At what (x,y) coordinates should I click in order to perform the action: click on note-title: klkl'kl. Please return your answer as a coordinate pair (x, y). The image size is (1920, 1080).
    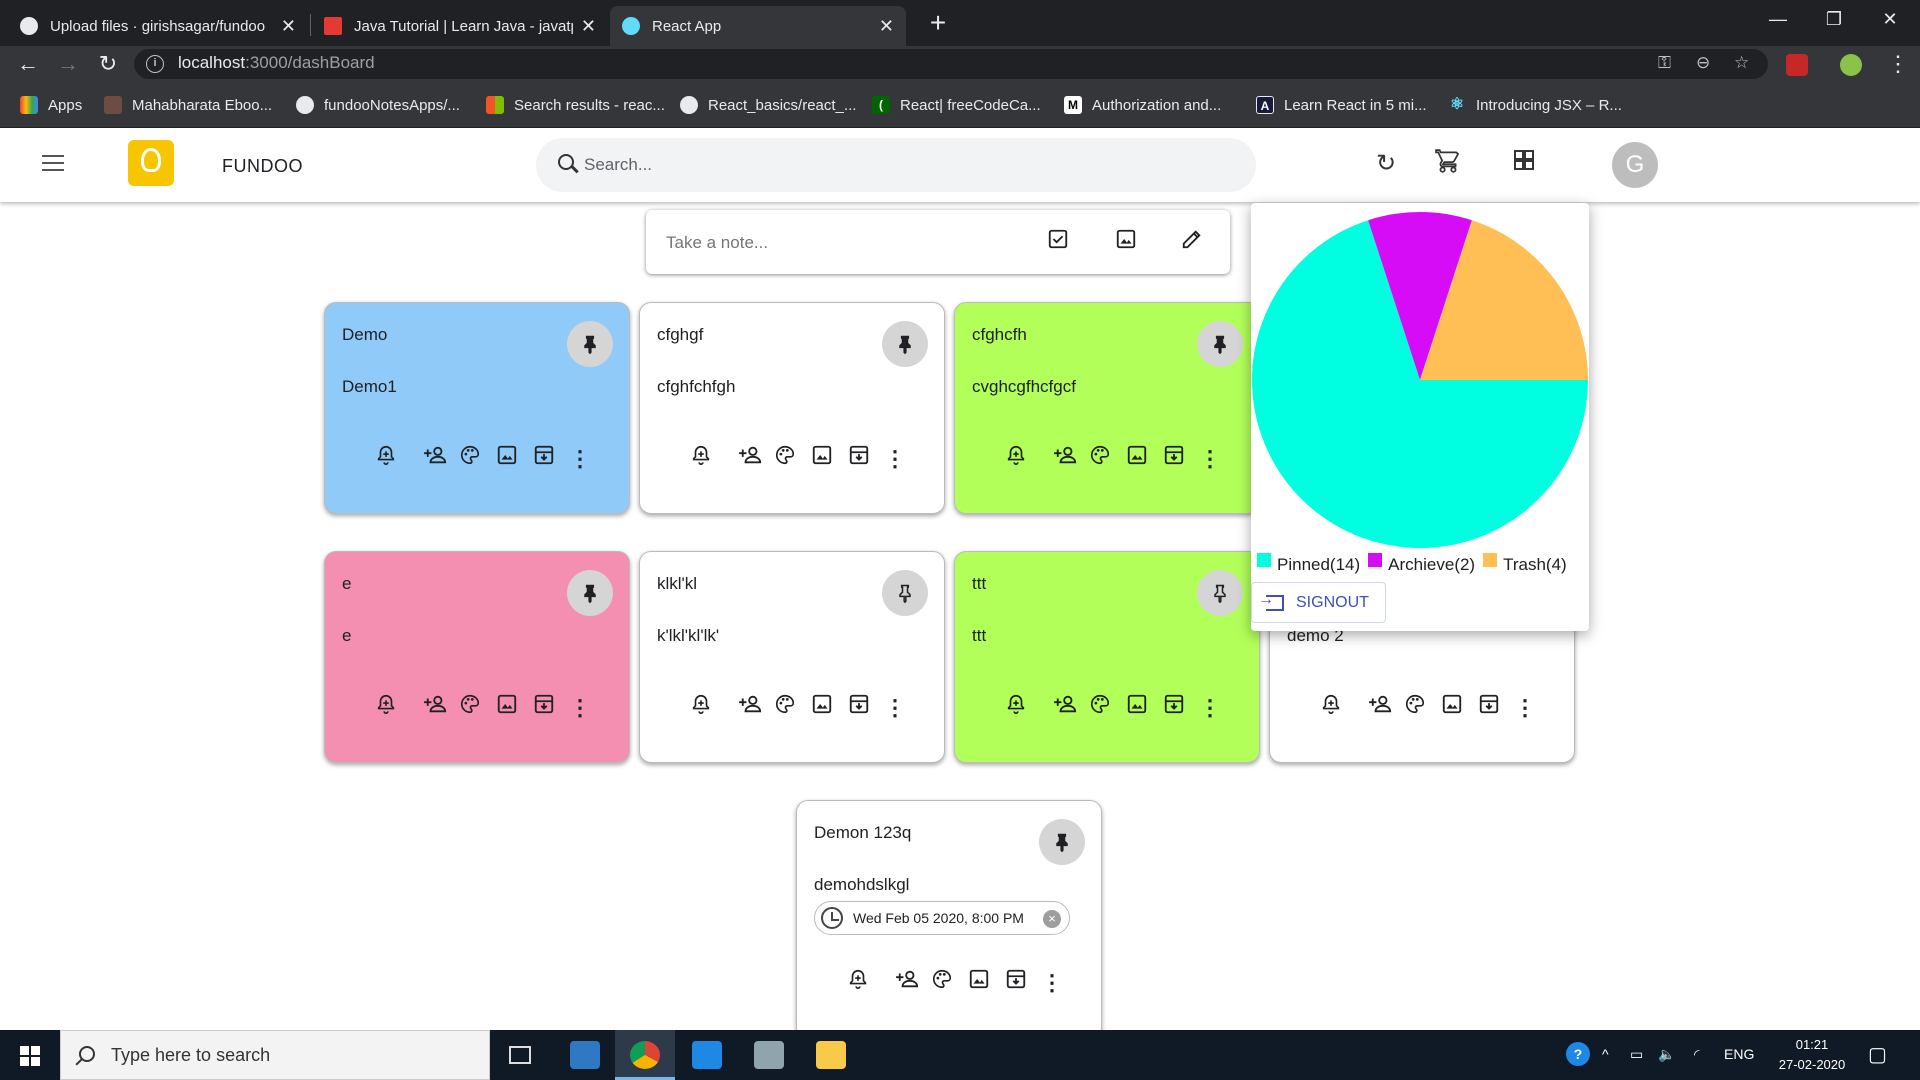
    Looking at the image, I should click on (677, 584).